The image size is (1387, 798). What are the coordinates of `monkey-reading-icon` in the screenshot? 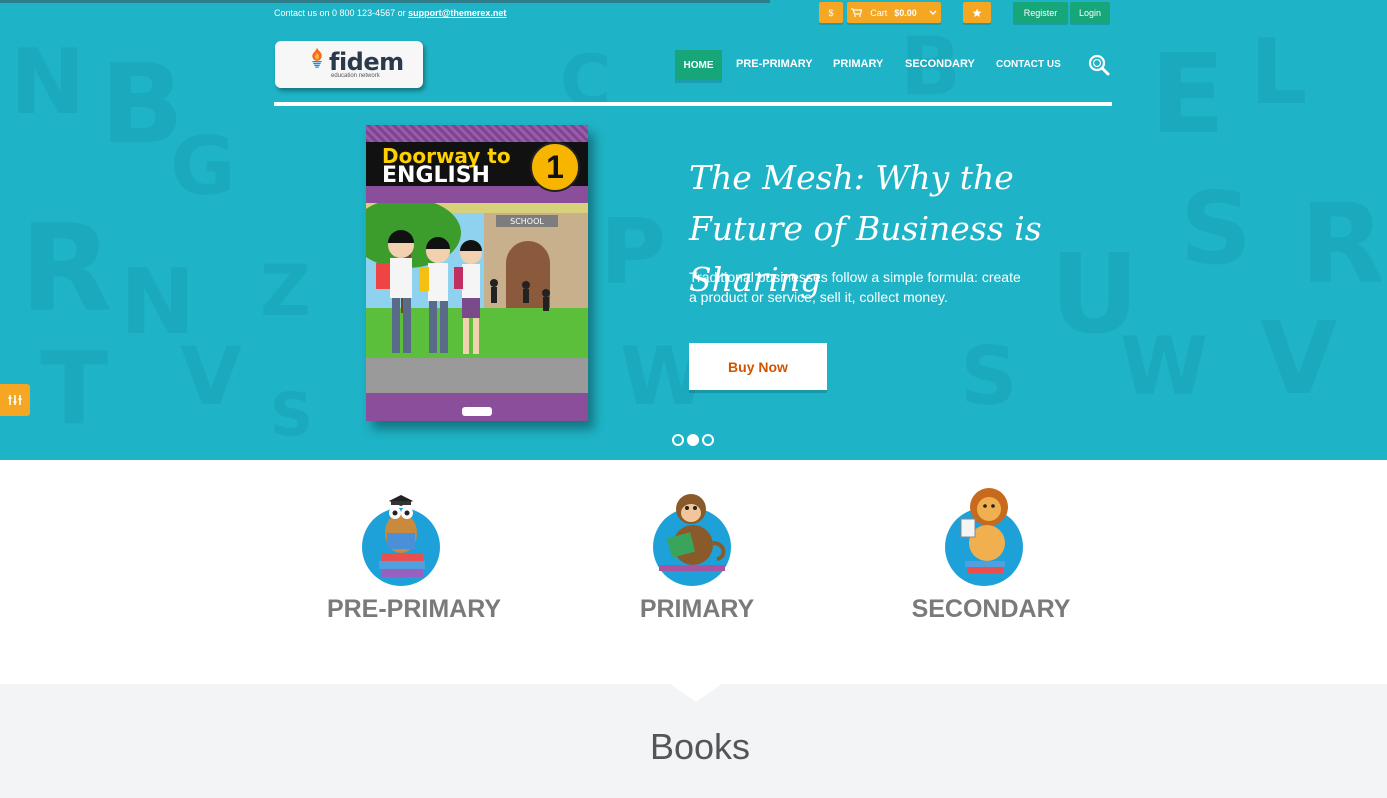 It's located at (692, 532).